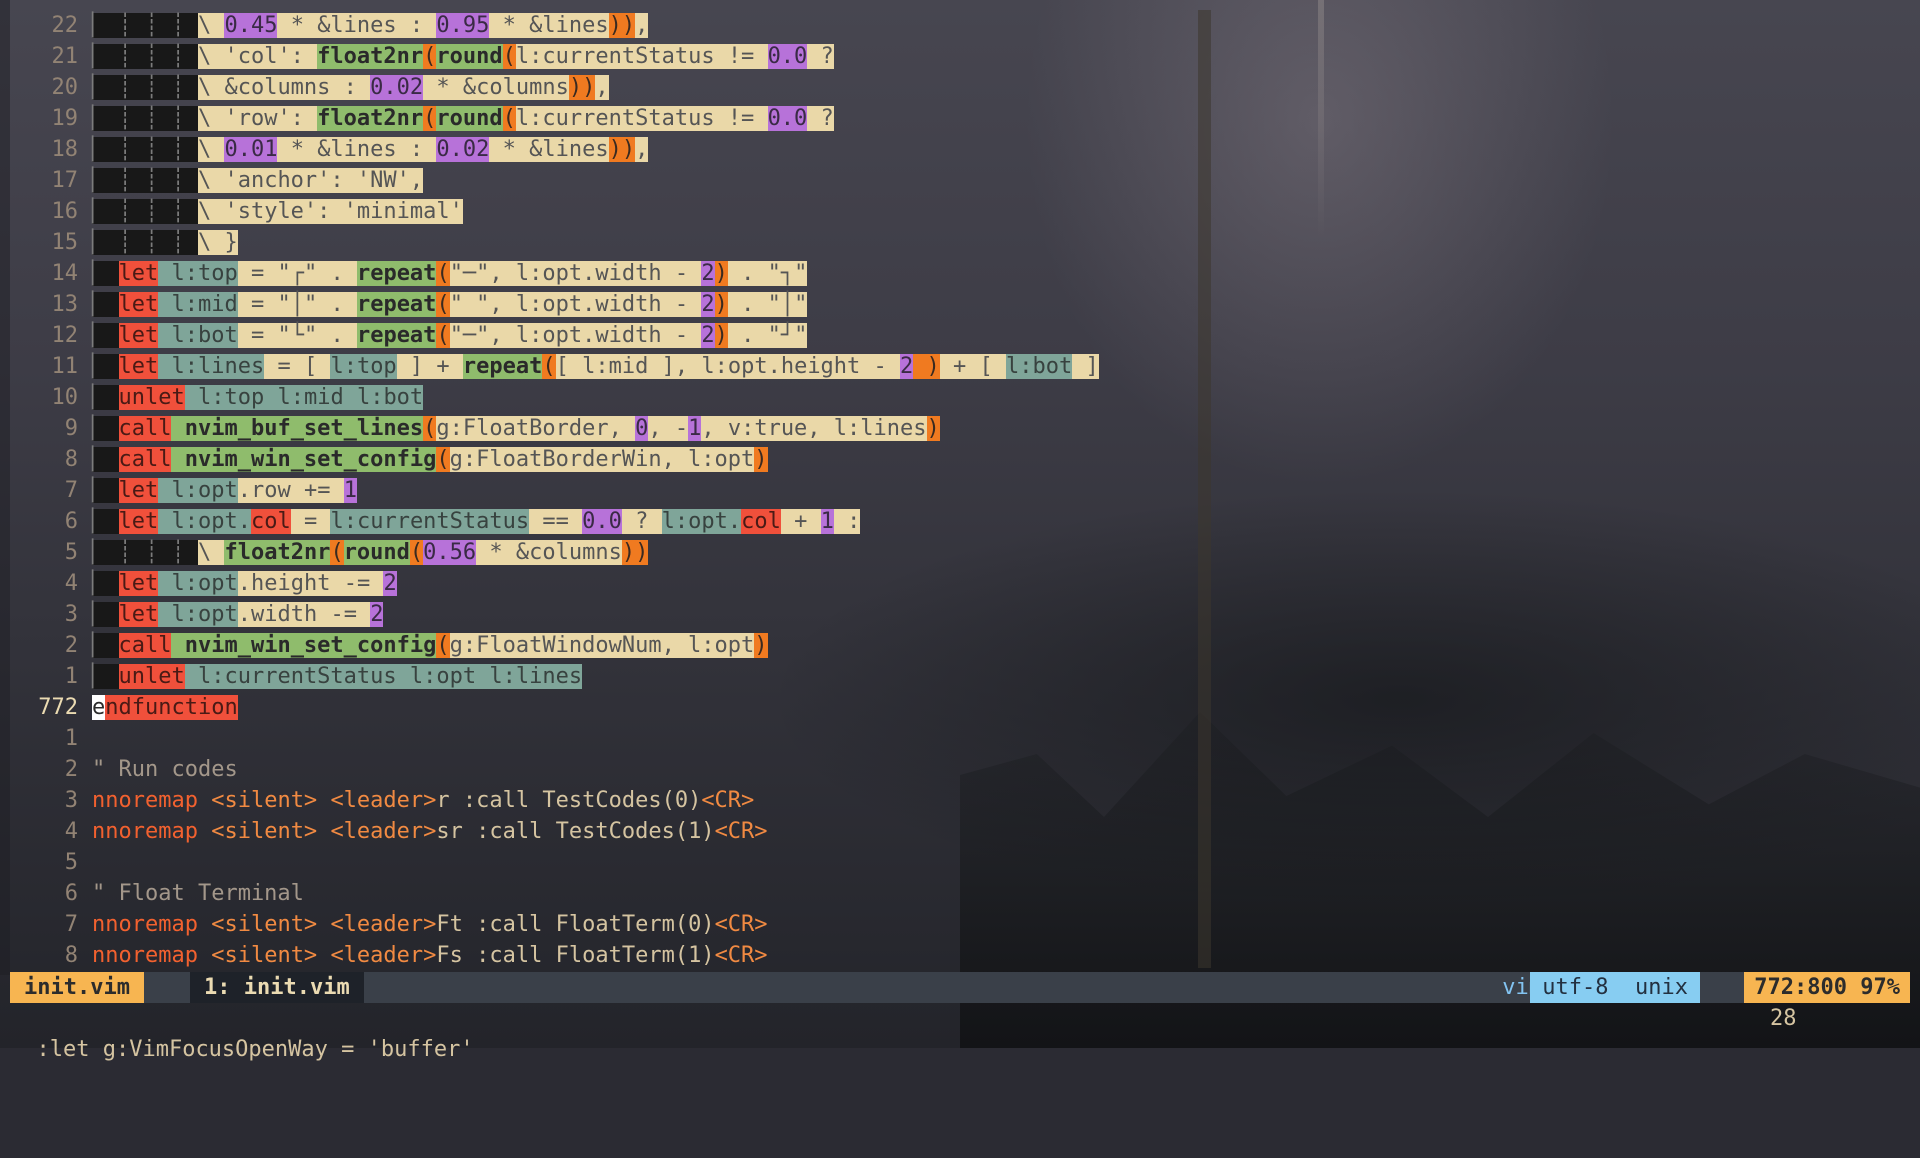 Image resolution: width=1920 pixels, height=1158 pixels. What do you see at coordinates (602, 645) in the screenshot?
I see `code-token: g:FloatWindowNum, l:opt` at bounding box center [602, 645].